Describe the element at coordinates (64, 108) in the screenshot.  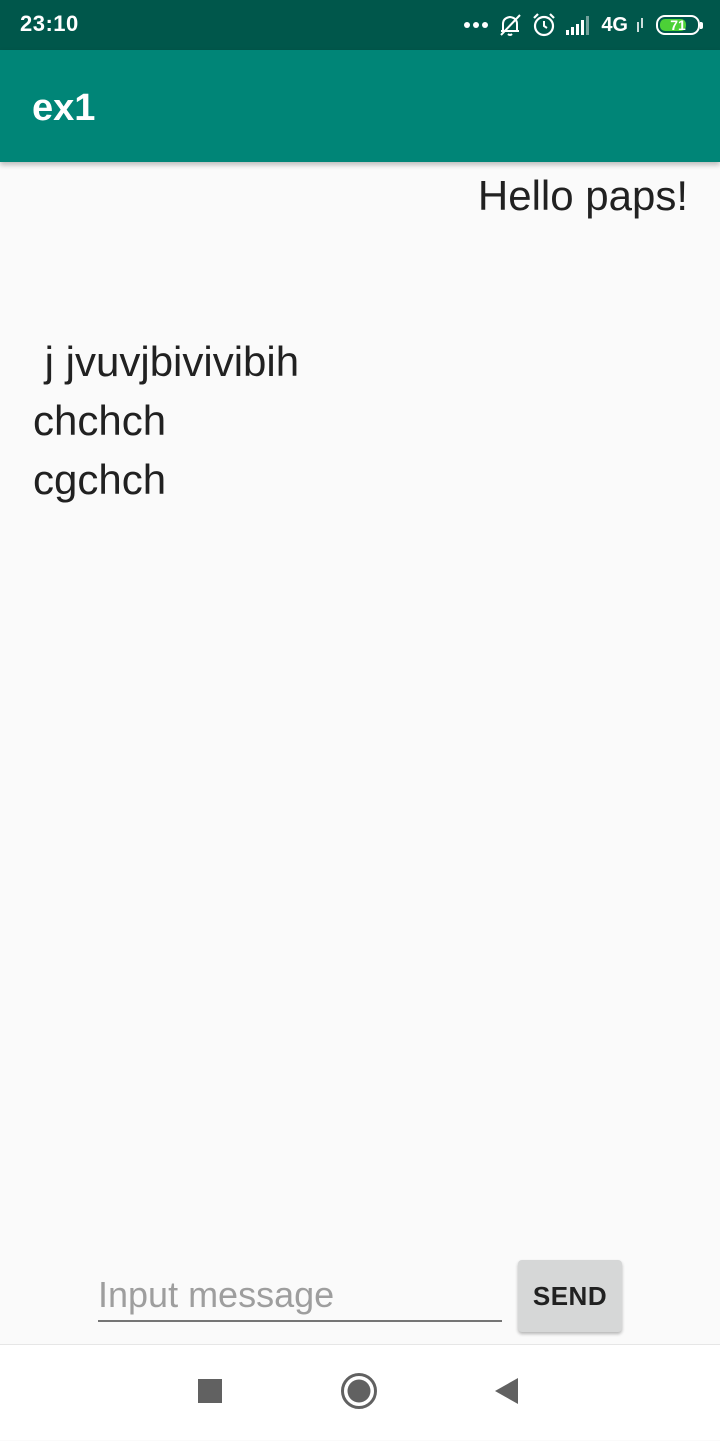
I see `app-title: ex1` at that location.